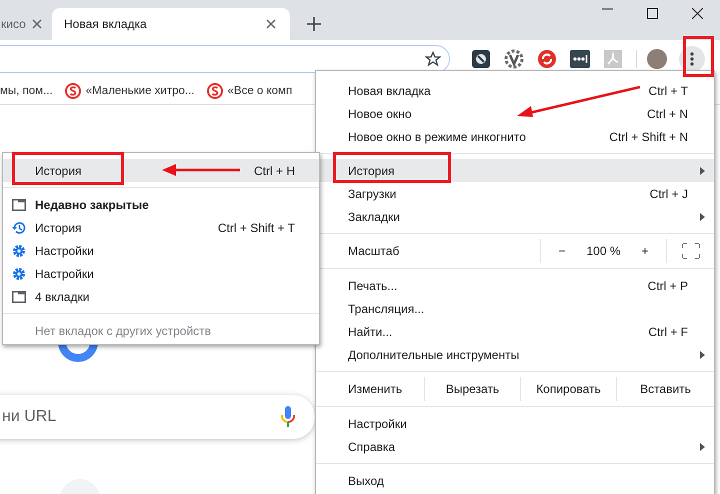  I want to click on zoom-out-button: −, so click(562, 251).